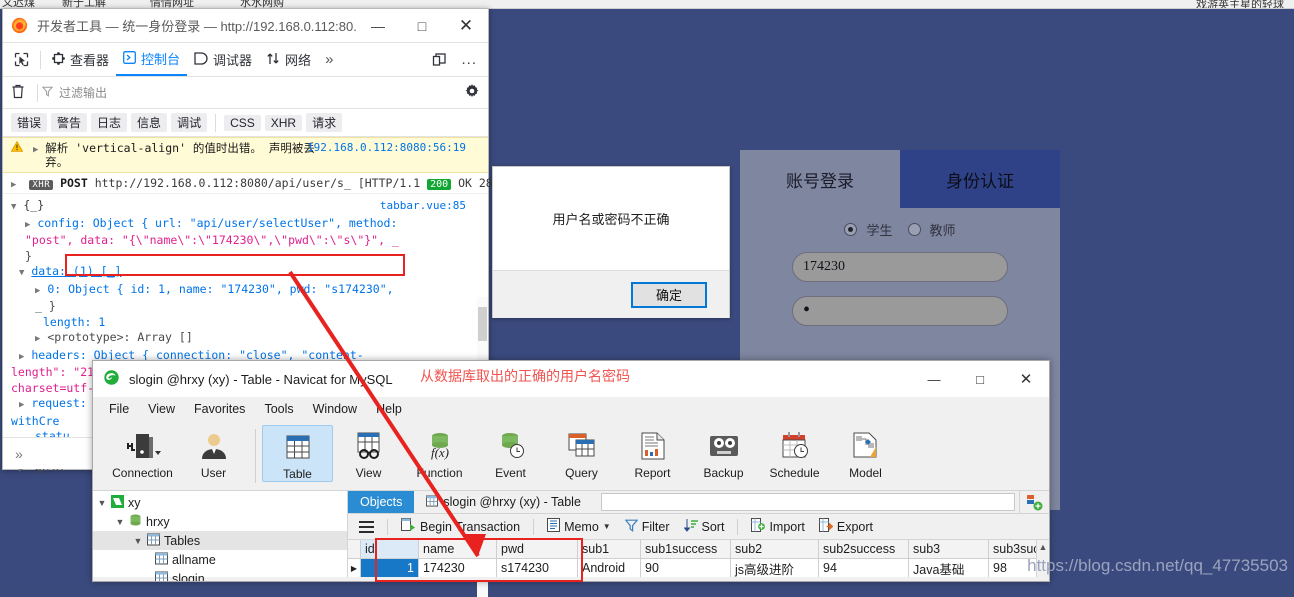 Image resolution: width=1294 pixels, height=597 pixels. I want to click on navicat-maximize-button: □, so click(980, 379).